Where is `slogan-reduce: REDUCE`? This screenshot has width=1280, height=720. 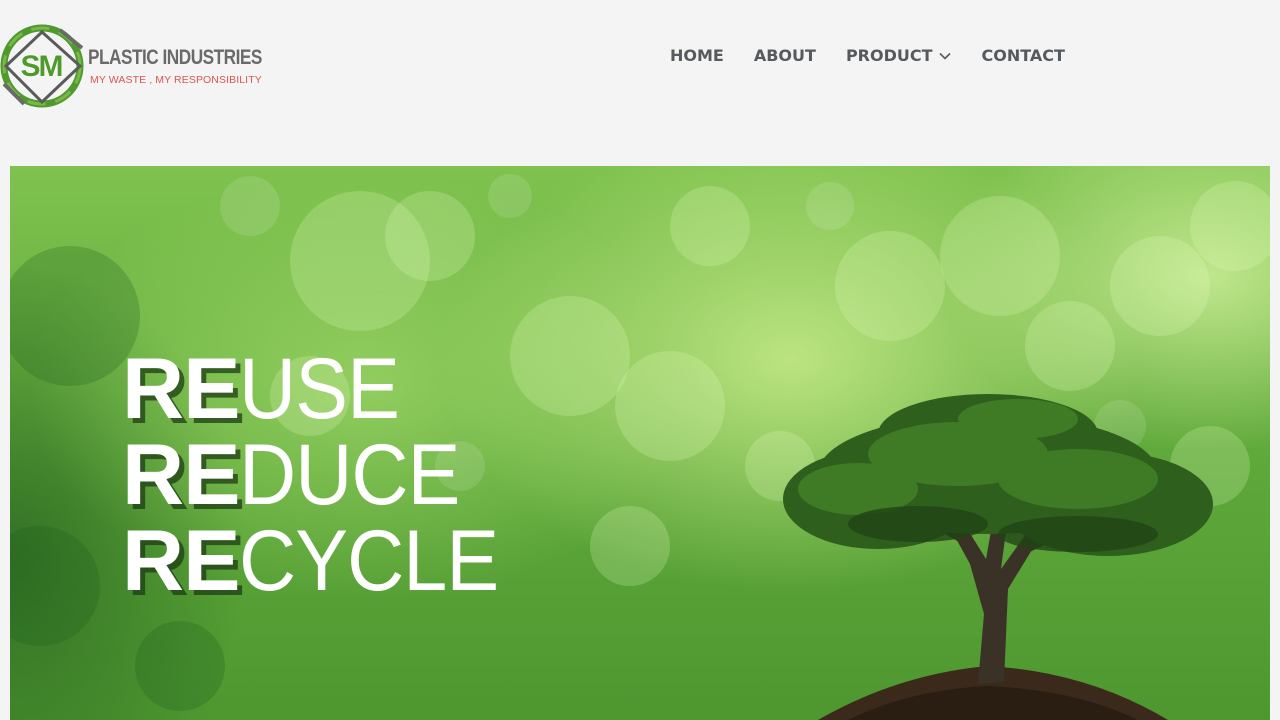 slogan-reduce: REDUCE is located at coordinates (362, 475).